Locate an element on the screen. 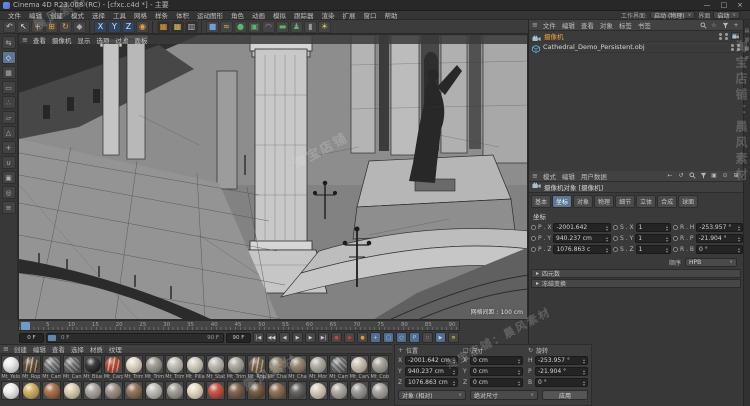  om-menu-书签: 书签 is located at coordinates (644, 25).